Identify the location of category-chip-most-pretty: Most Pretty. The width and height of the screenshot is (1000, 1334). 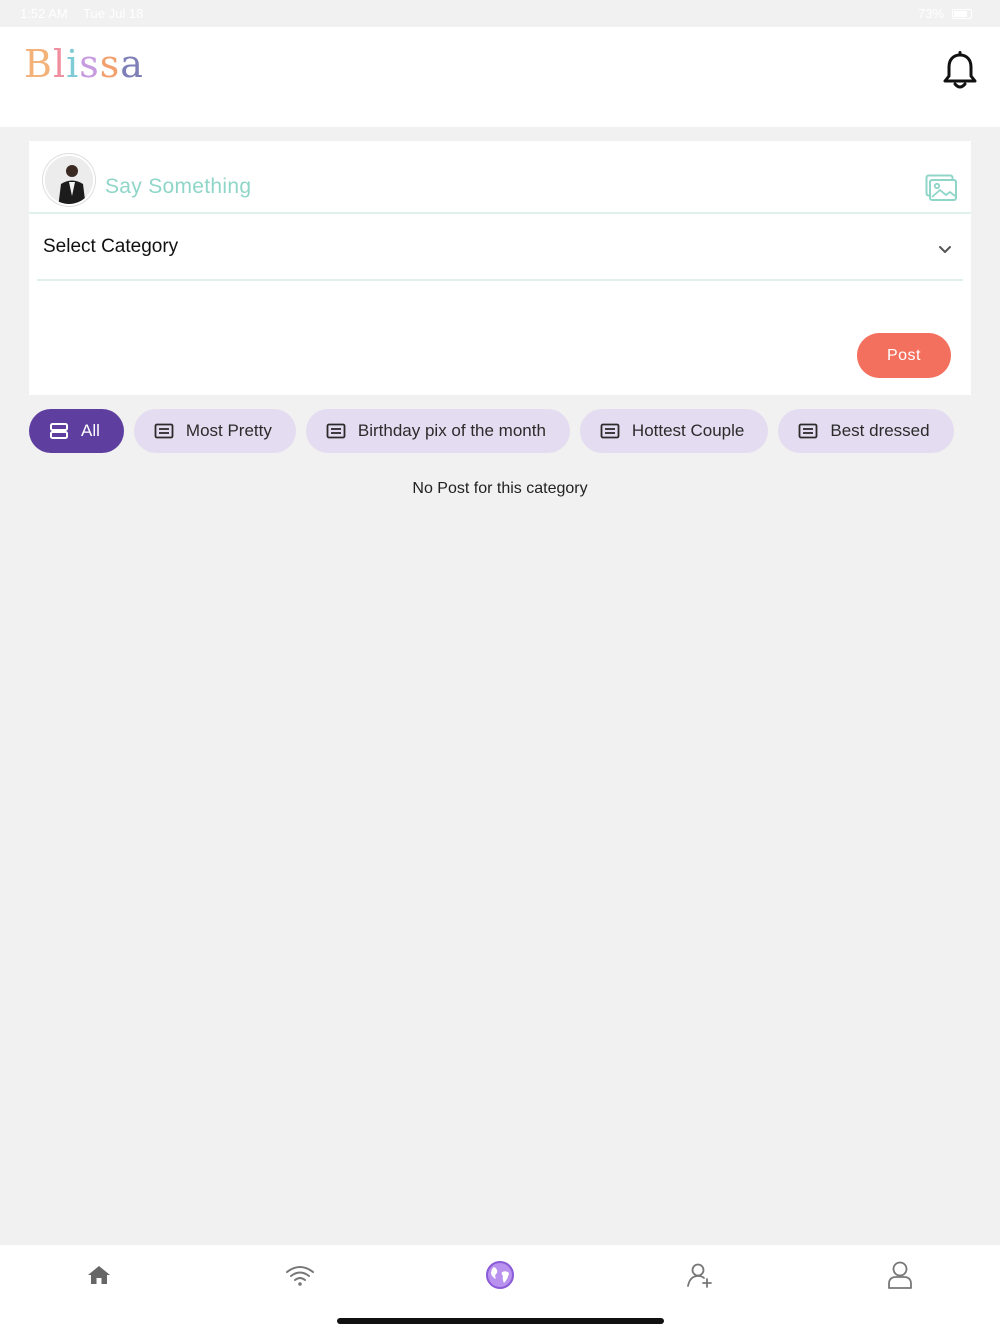
(214, 431).